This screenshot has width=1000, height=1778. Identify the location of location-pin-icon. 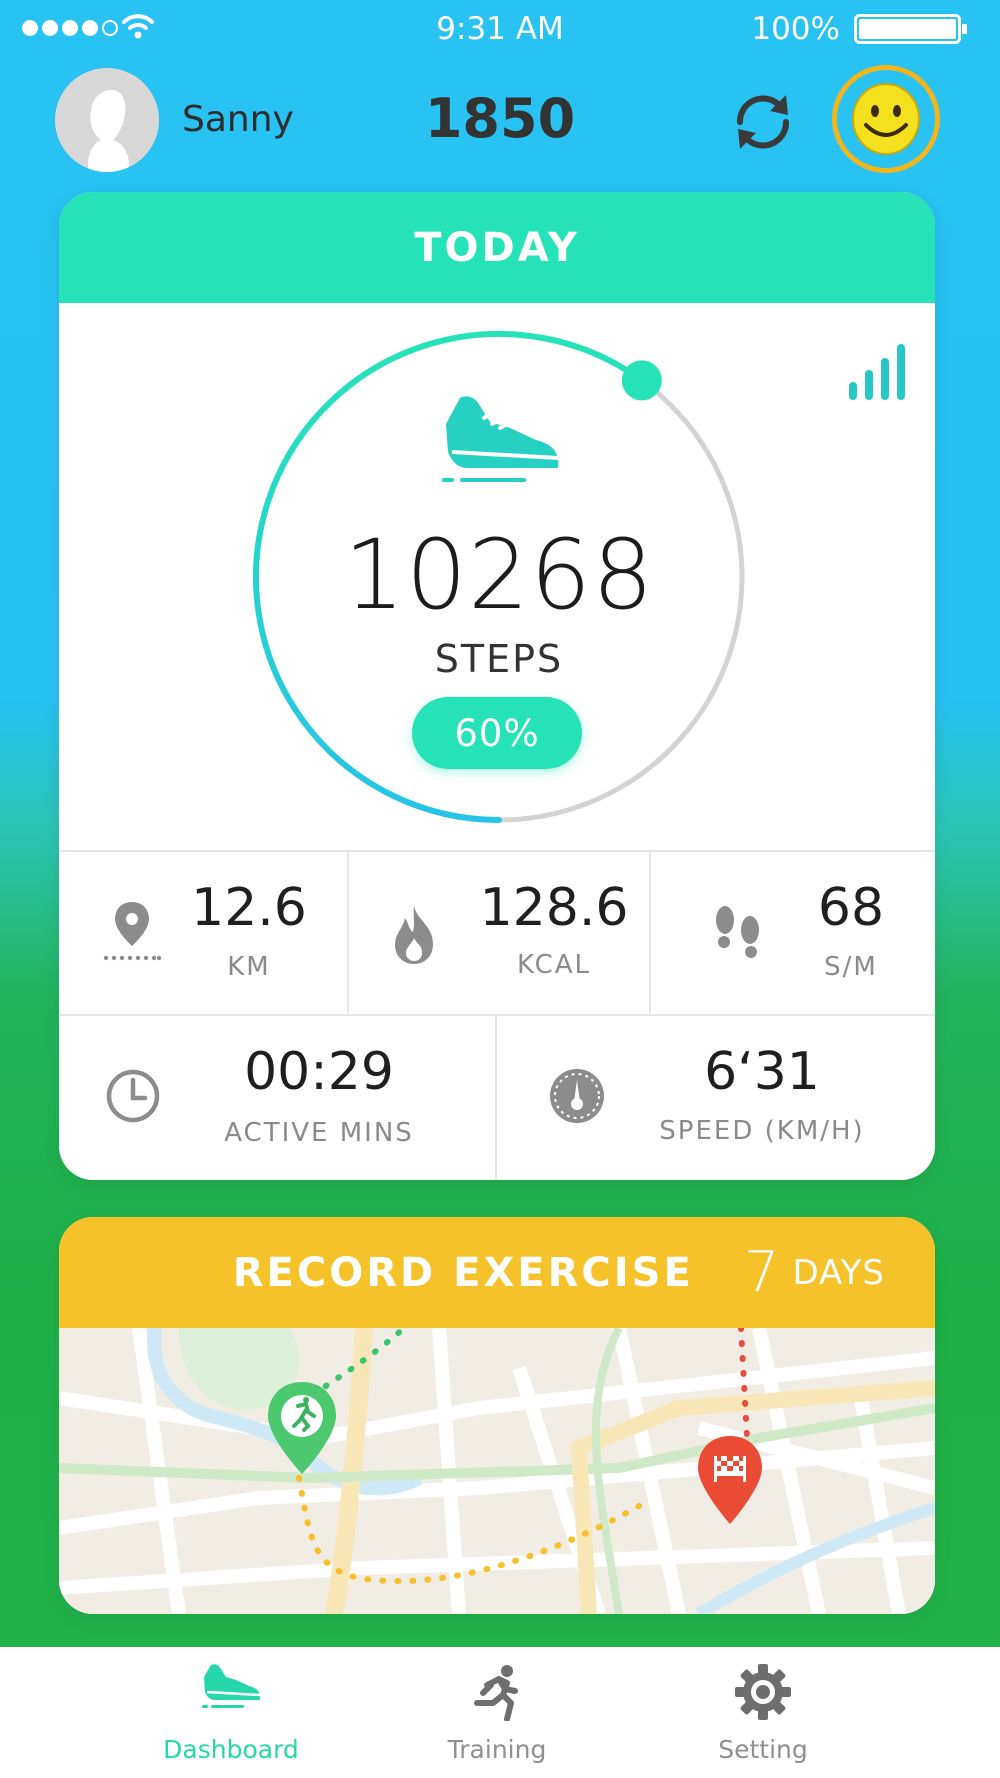
(132, 931).